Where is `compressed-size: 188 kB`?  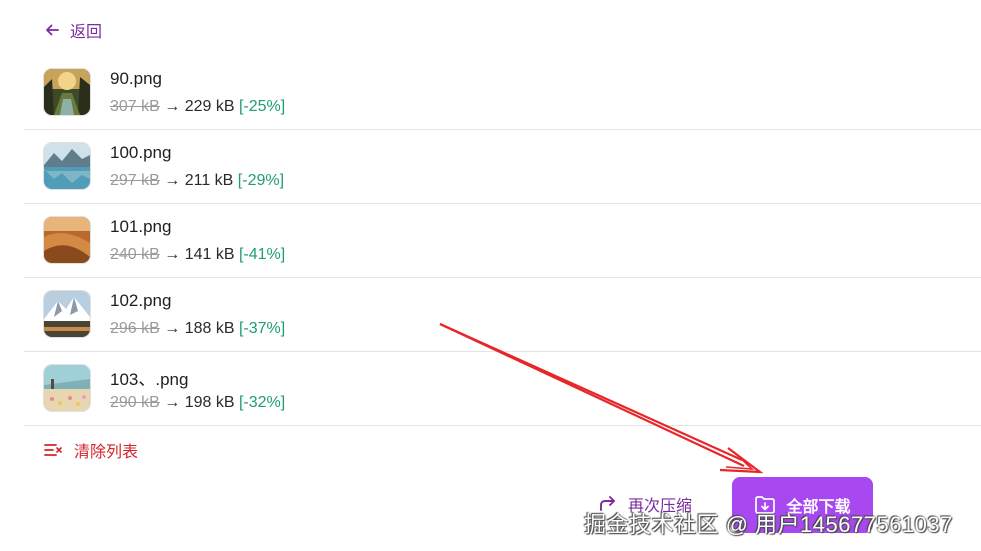 compressed-size: 188 kB is located at coordinates (209, 328).